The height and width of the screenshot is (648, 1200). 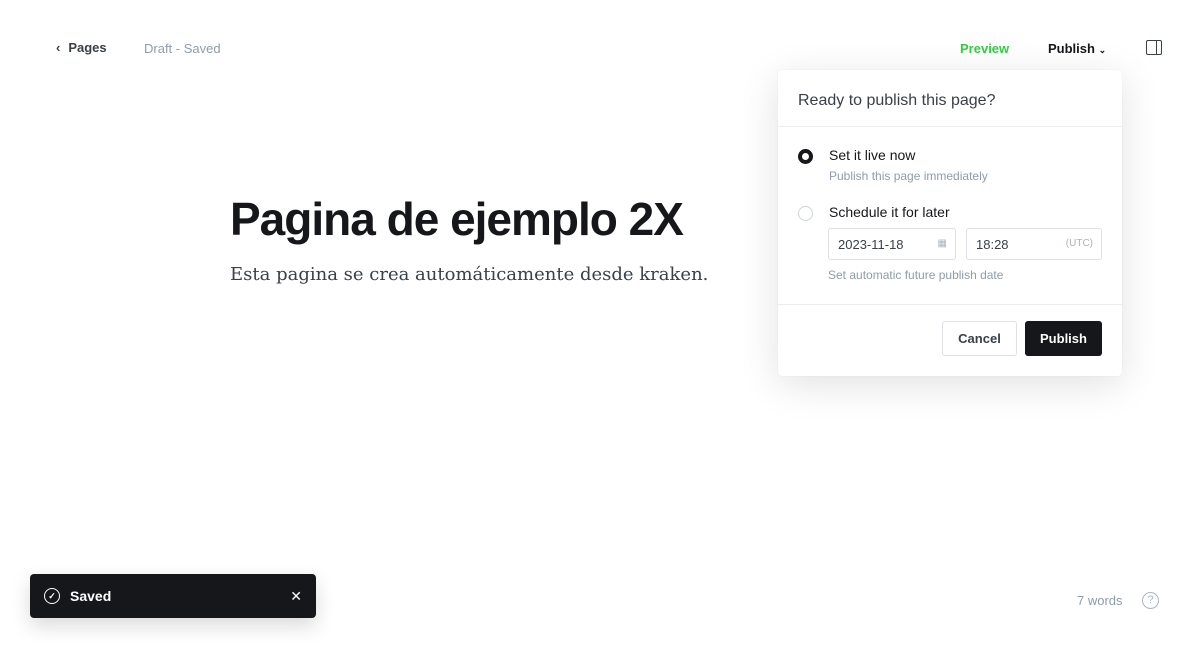 What do you see at coordinates (58, 47) in the screenshot?
I see `chevron-left-icon: ‹` at bounding box center [58, 47].